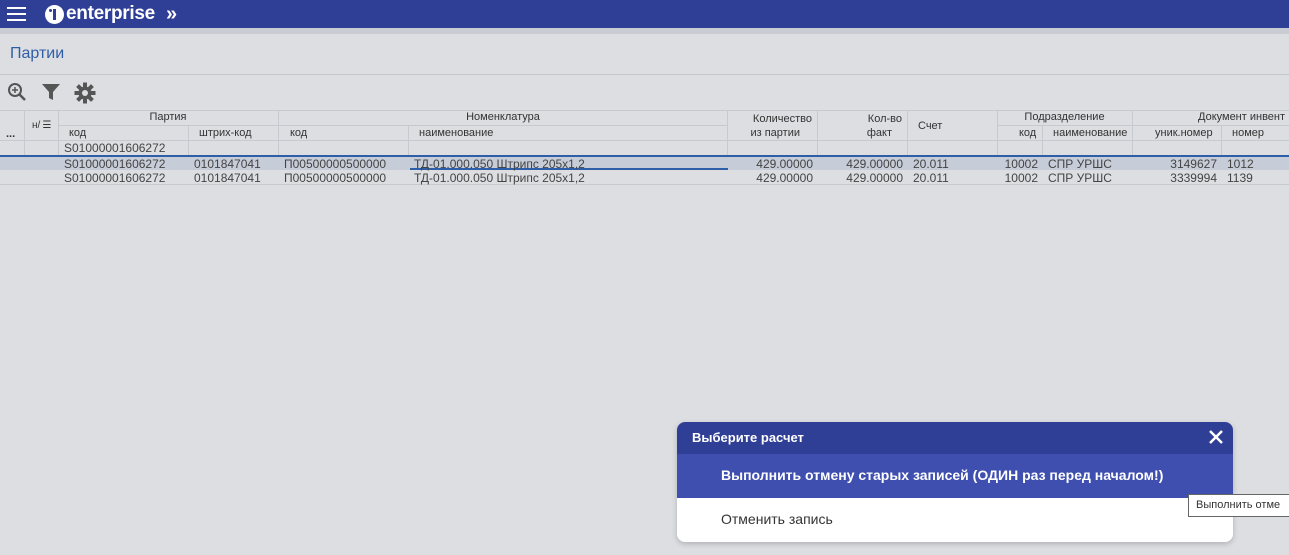  I want to click on zoom-search-icon, so click(17, 93).